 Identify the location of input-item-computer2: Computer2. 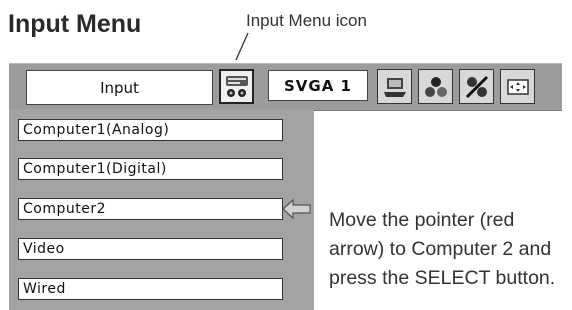
(150, 209).